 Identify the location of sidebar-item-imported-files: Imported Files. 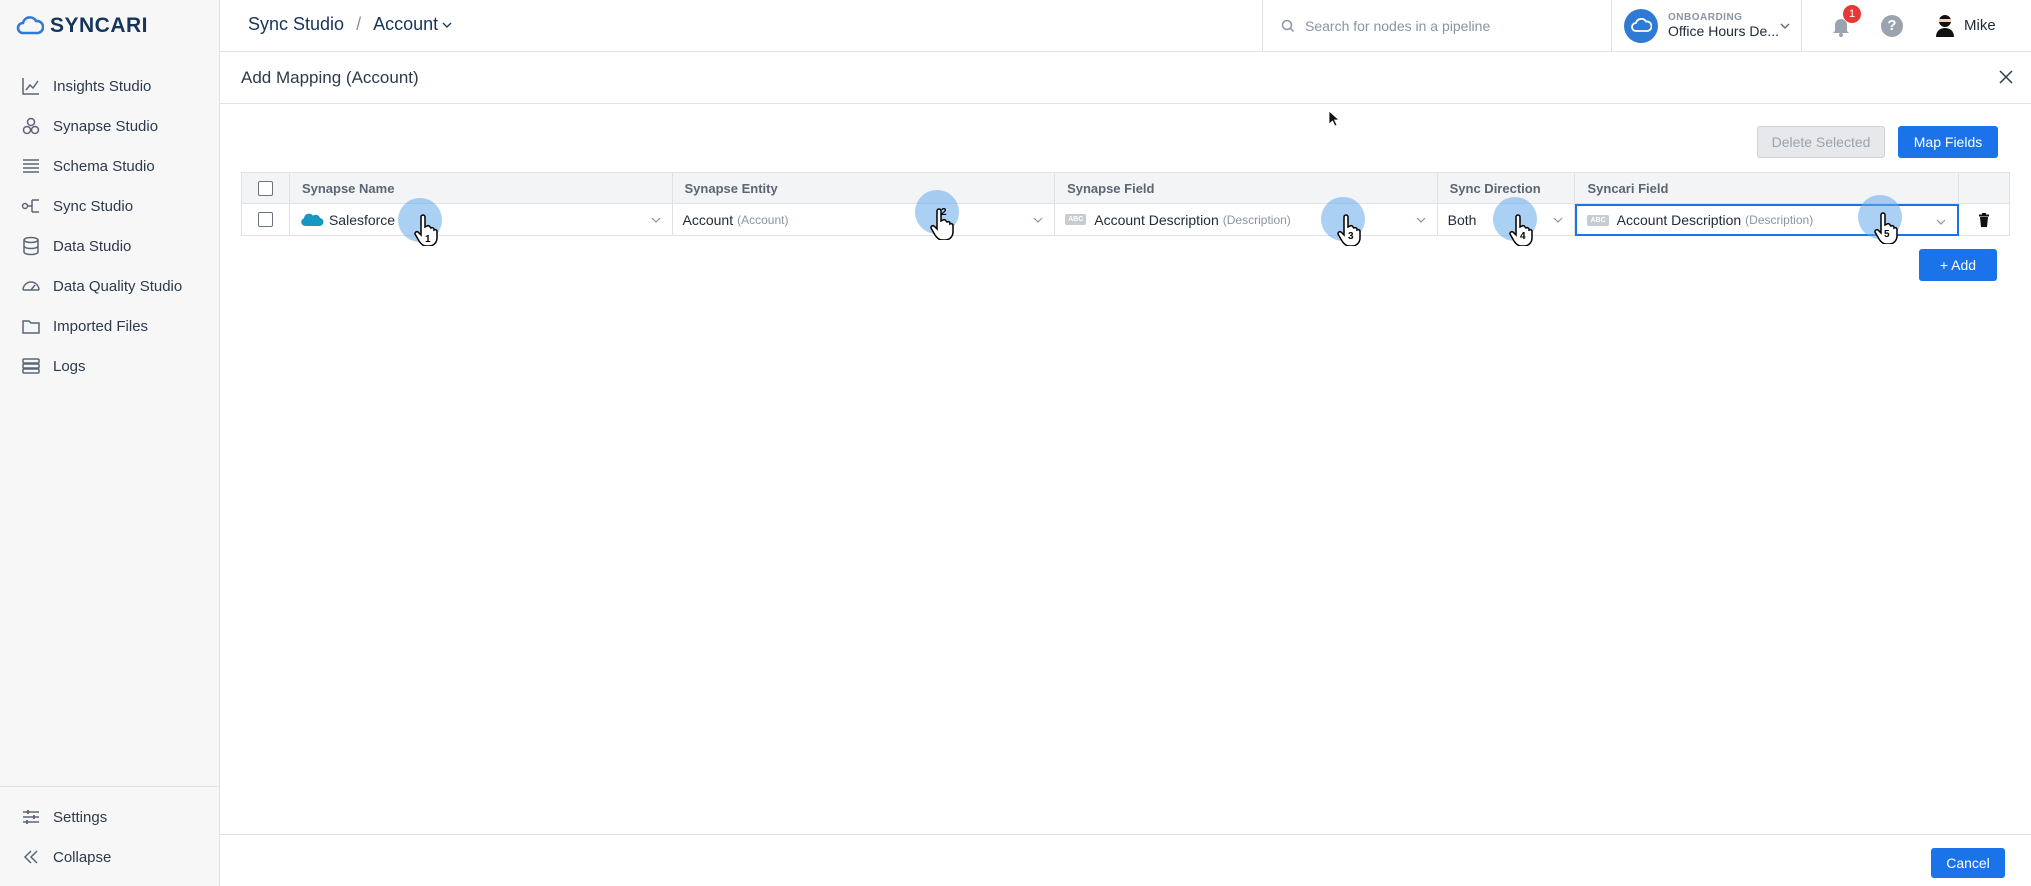
(109, 326).